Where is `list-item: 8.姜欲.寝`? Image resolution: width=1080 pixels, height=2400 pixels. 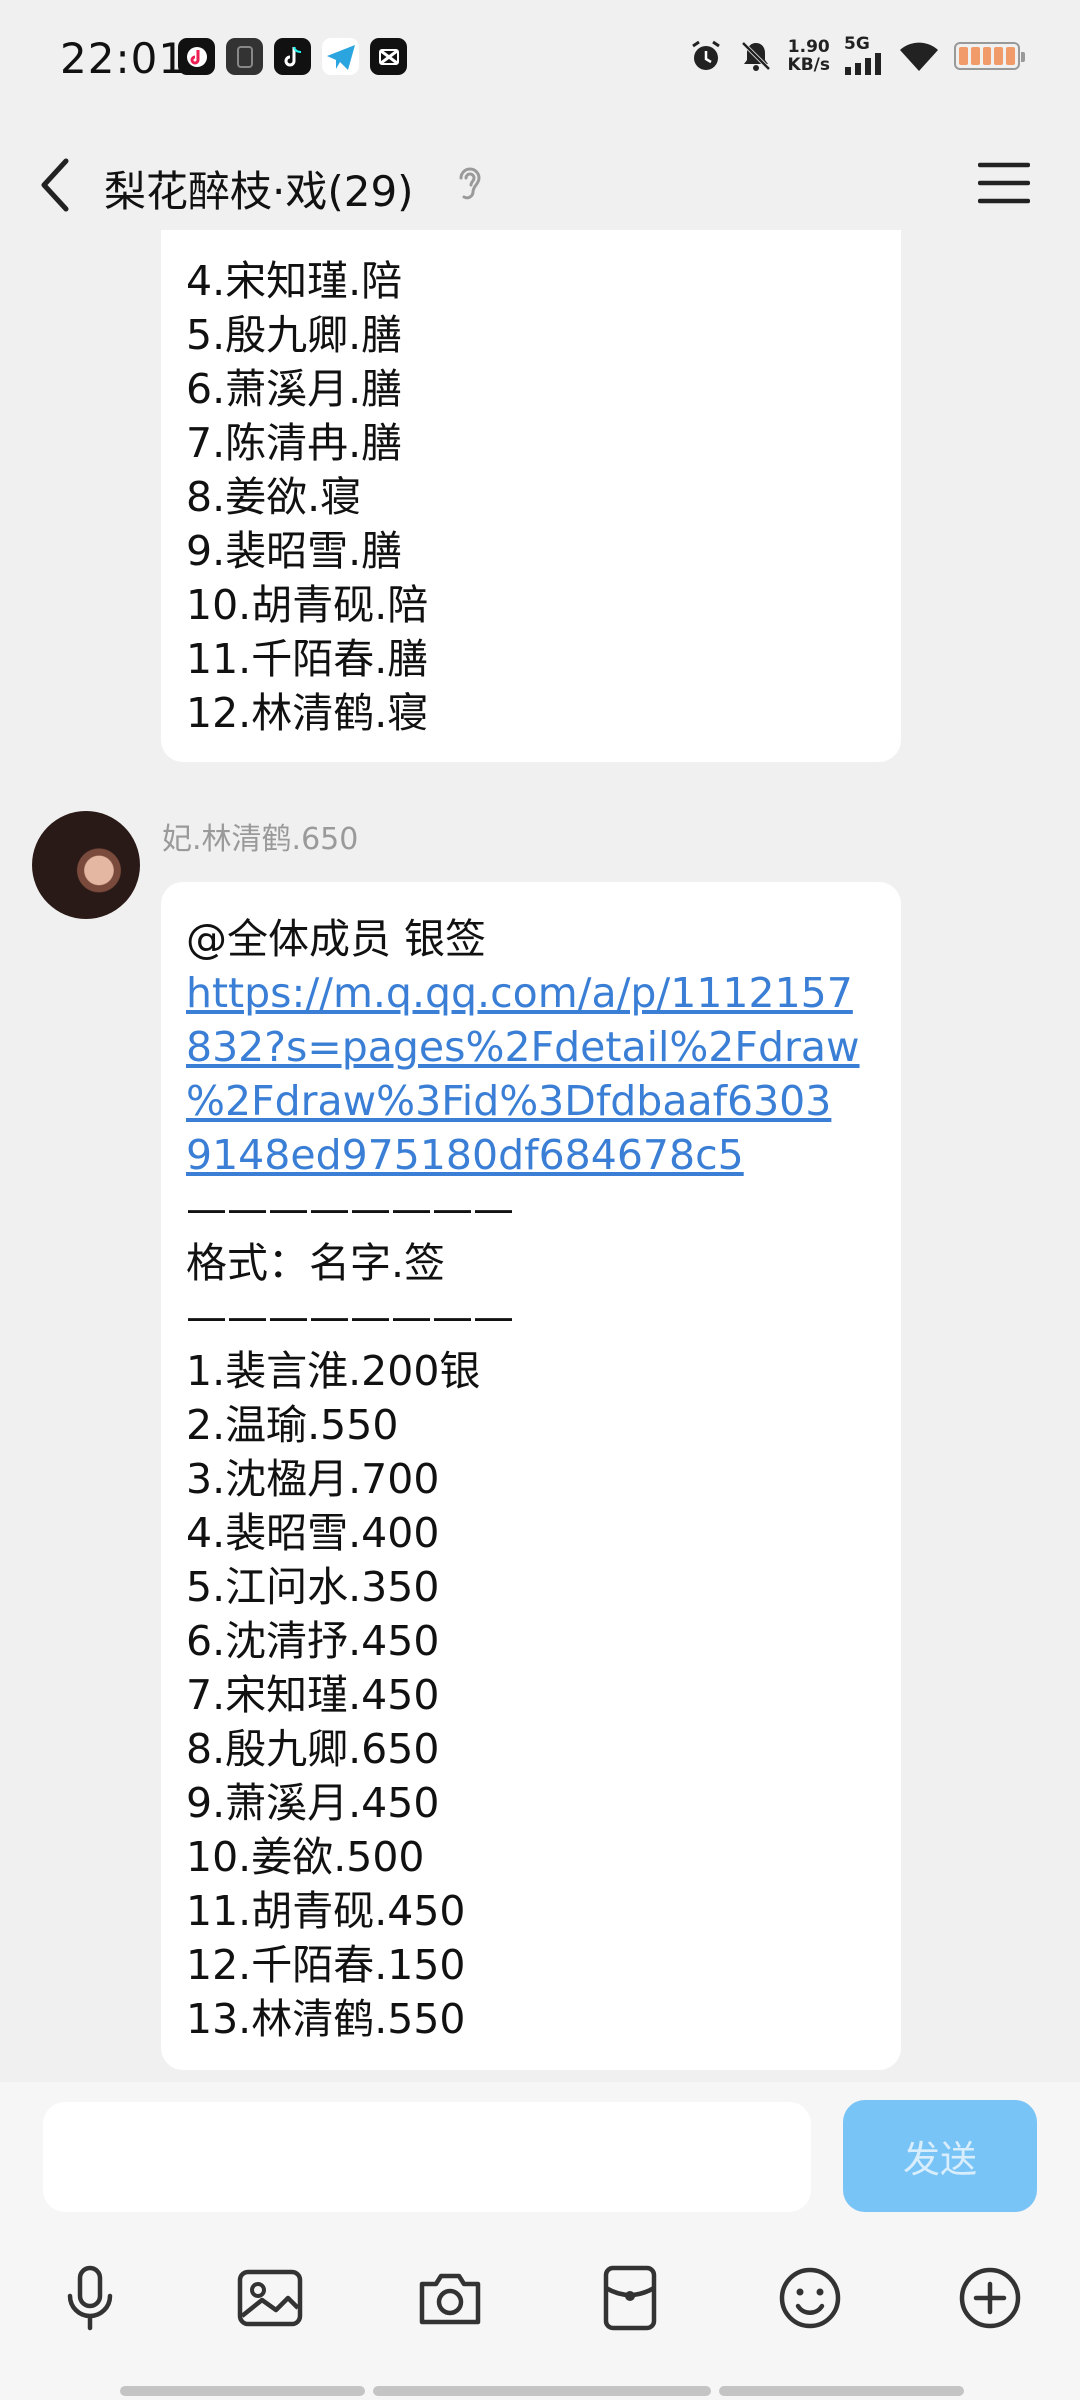 list-item: 8.姜欲.寝 is located at coordinates (274, 497).